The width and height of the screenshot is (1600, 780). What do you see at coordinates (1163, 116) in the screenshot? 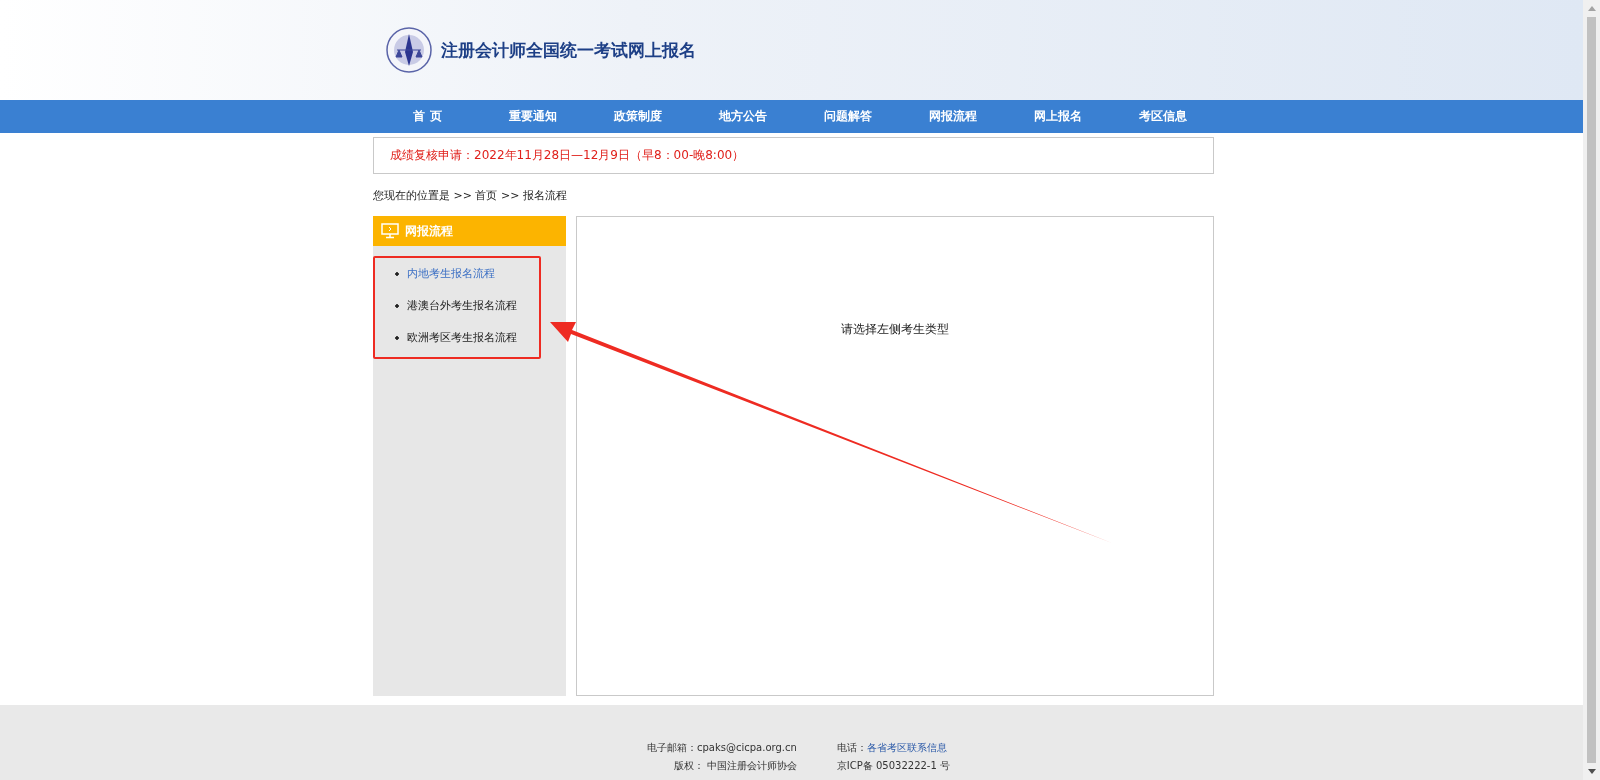
I see `nav-link: 考区信息` at bounding box center [1163, 116].